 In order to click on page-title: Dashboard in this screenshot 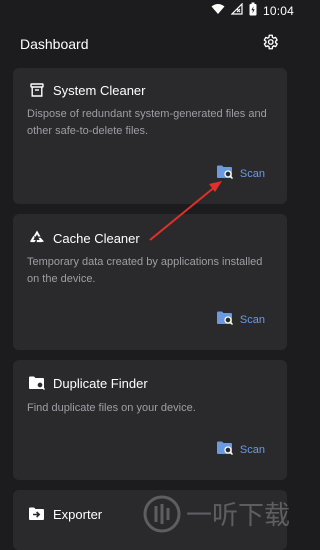, I will do `click(54, 44)`.